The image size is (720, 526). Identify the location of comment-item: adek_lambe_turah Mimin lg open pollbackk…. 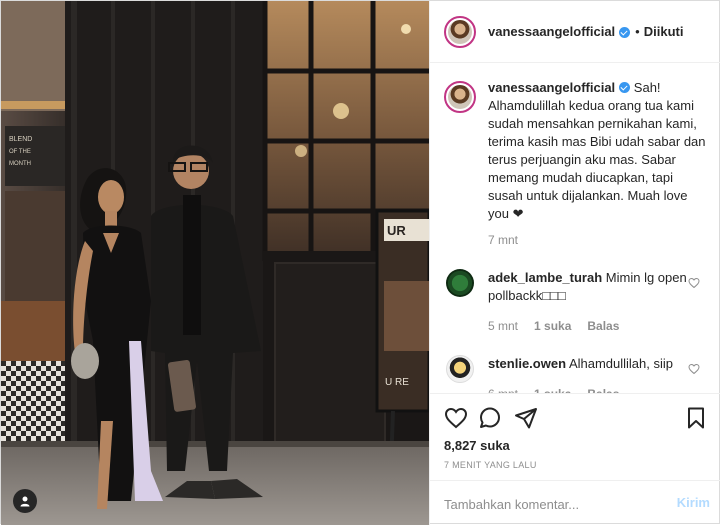
(576, 302).